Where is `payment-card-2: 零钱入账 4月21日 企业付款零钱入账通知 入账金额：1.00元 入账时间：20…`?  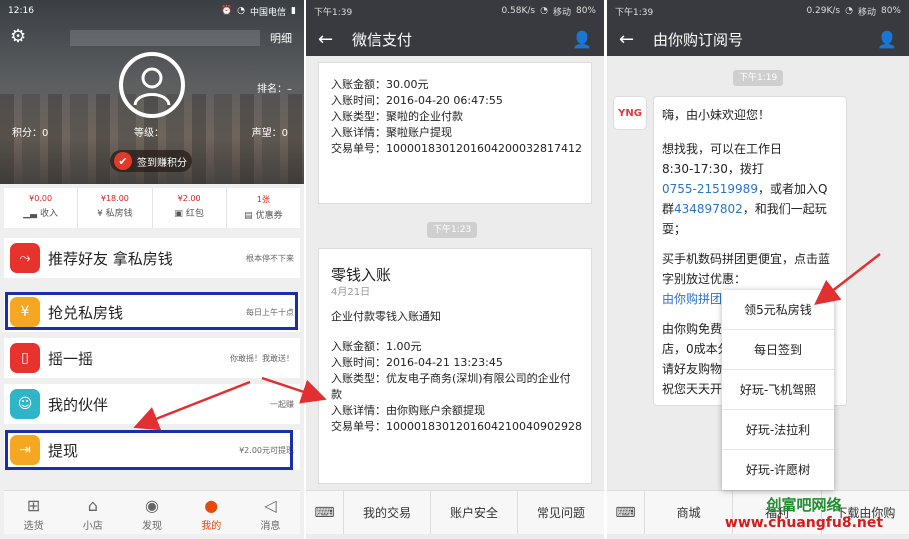
payment-card-2: 零钱入账 4月21日 企业付款零钱入账通知 入账金额：1.00元 入账时间：20… is located at coordinates (455, 366).